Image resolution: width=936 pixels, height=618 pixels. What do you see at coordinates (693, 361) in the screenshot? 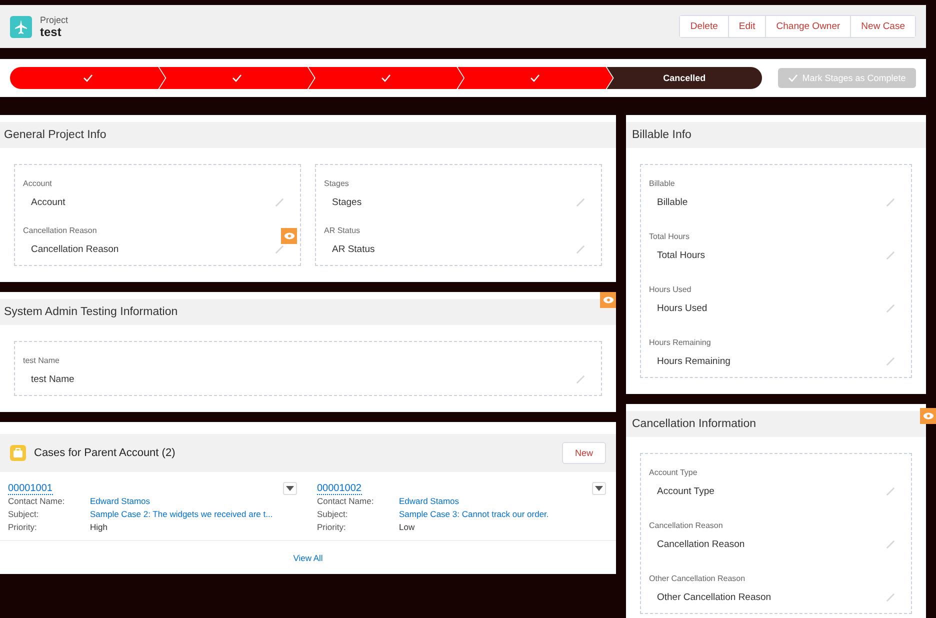
I see `field-value: Hours Remaining` at bounding box center [693, 361].